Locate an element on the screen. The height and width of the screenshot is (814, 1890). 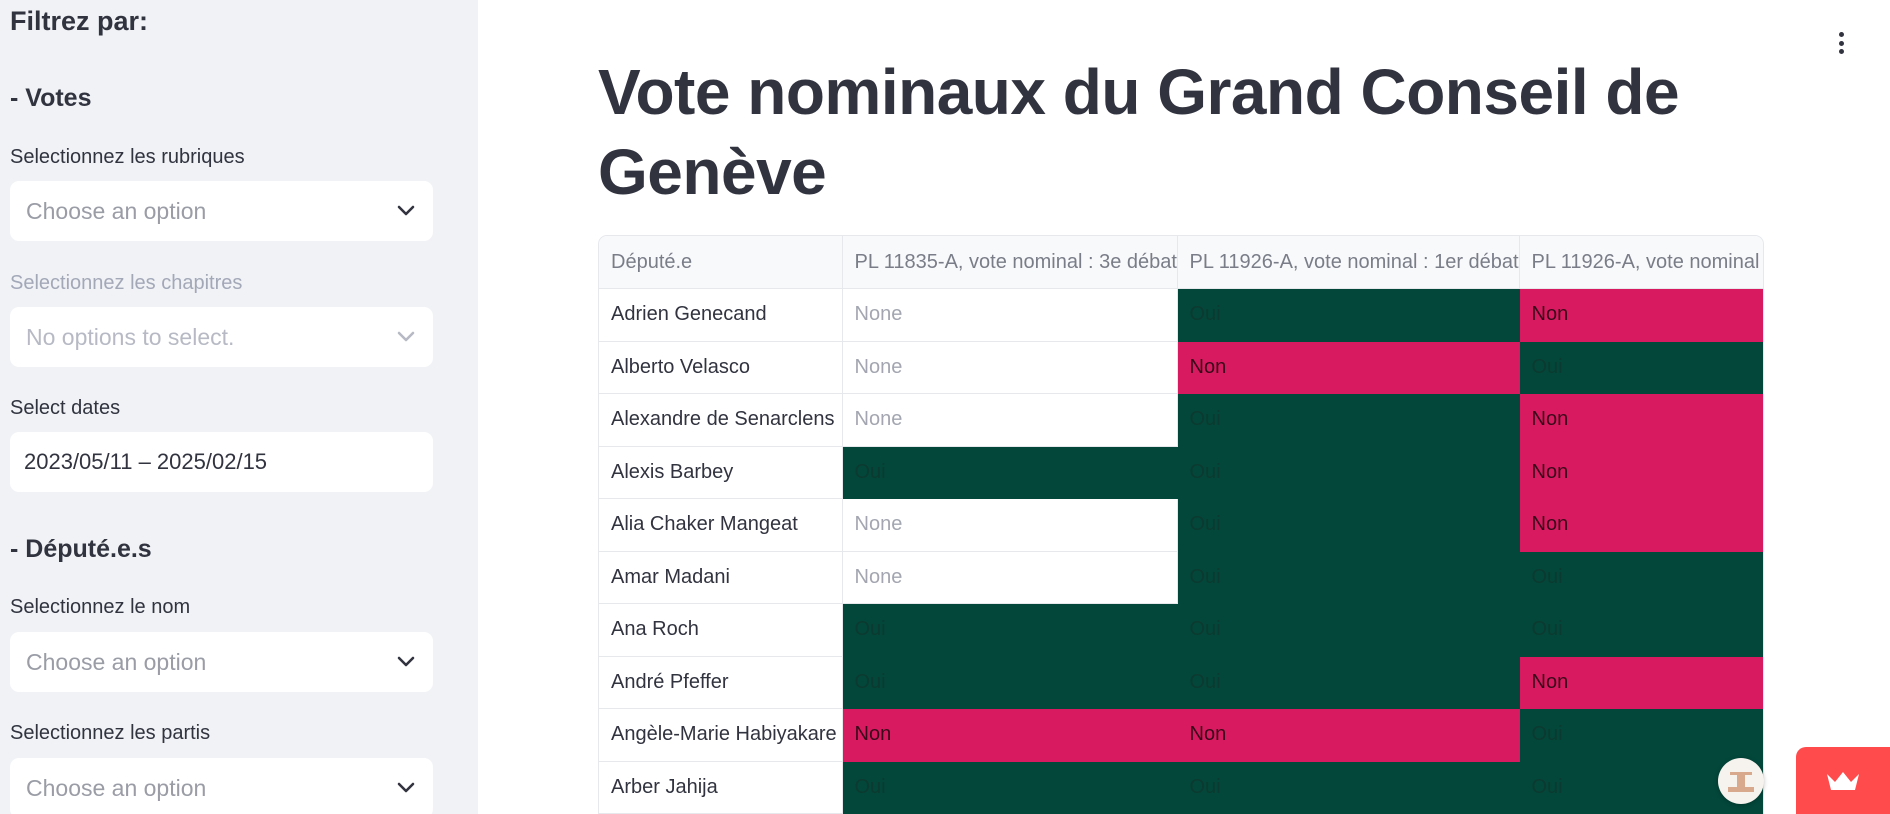
column-header-vote: PL 11926-A, vote nominal : 1er débat is located at coordinates (1348, 262).